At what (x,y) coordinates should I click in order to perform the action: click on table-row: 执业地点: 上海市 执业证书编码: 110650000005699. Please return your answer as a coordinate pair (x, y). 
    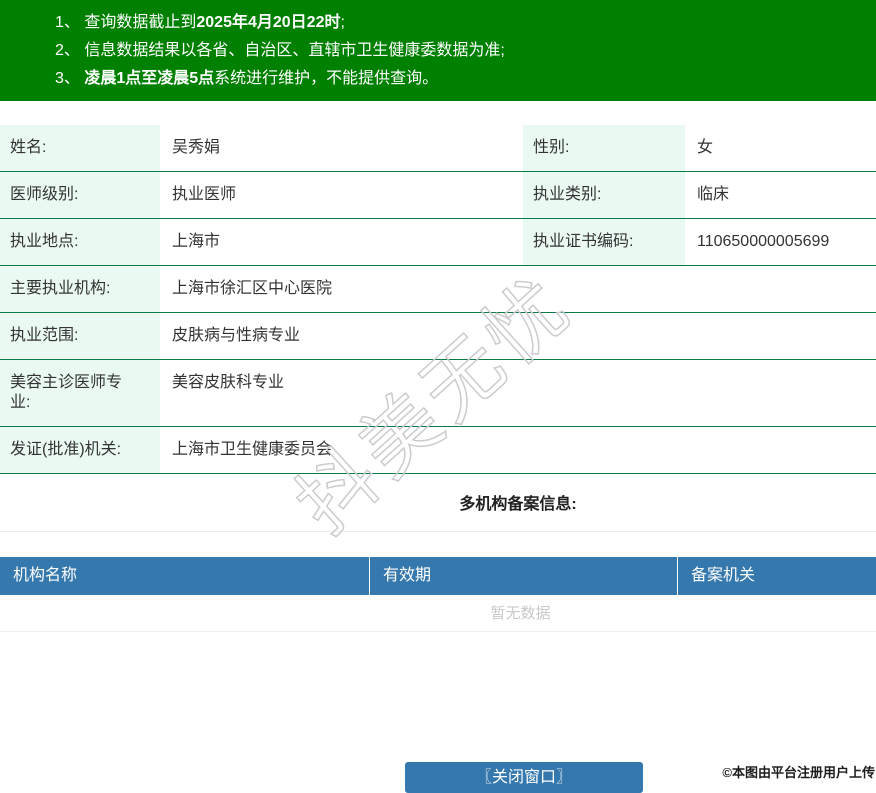
    Looking at the image, I should click on (438, 242).